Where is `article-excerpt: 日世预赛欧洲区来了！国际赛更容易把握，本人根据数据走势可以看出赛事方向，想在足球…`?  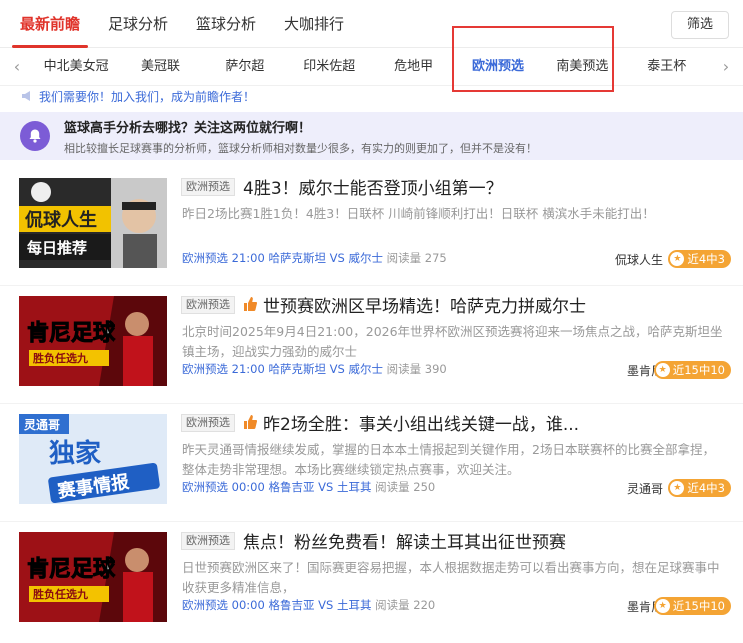 article-excerpt: 日世预赛欧洲区来了！国际赛更容易把握，本人根据数据走势可以看出赛事方向，想在足球… is located at coordinates (451, 577).